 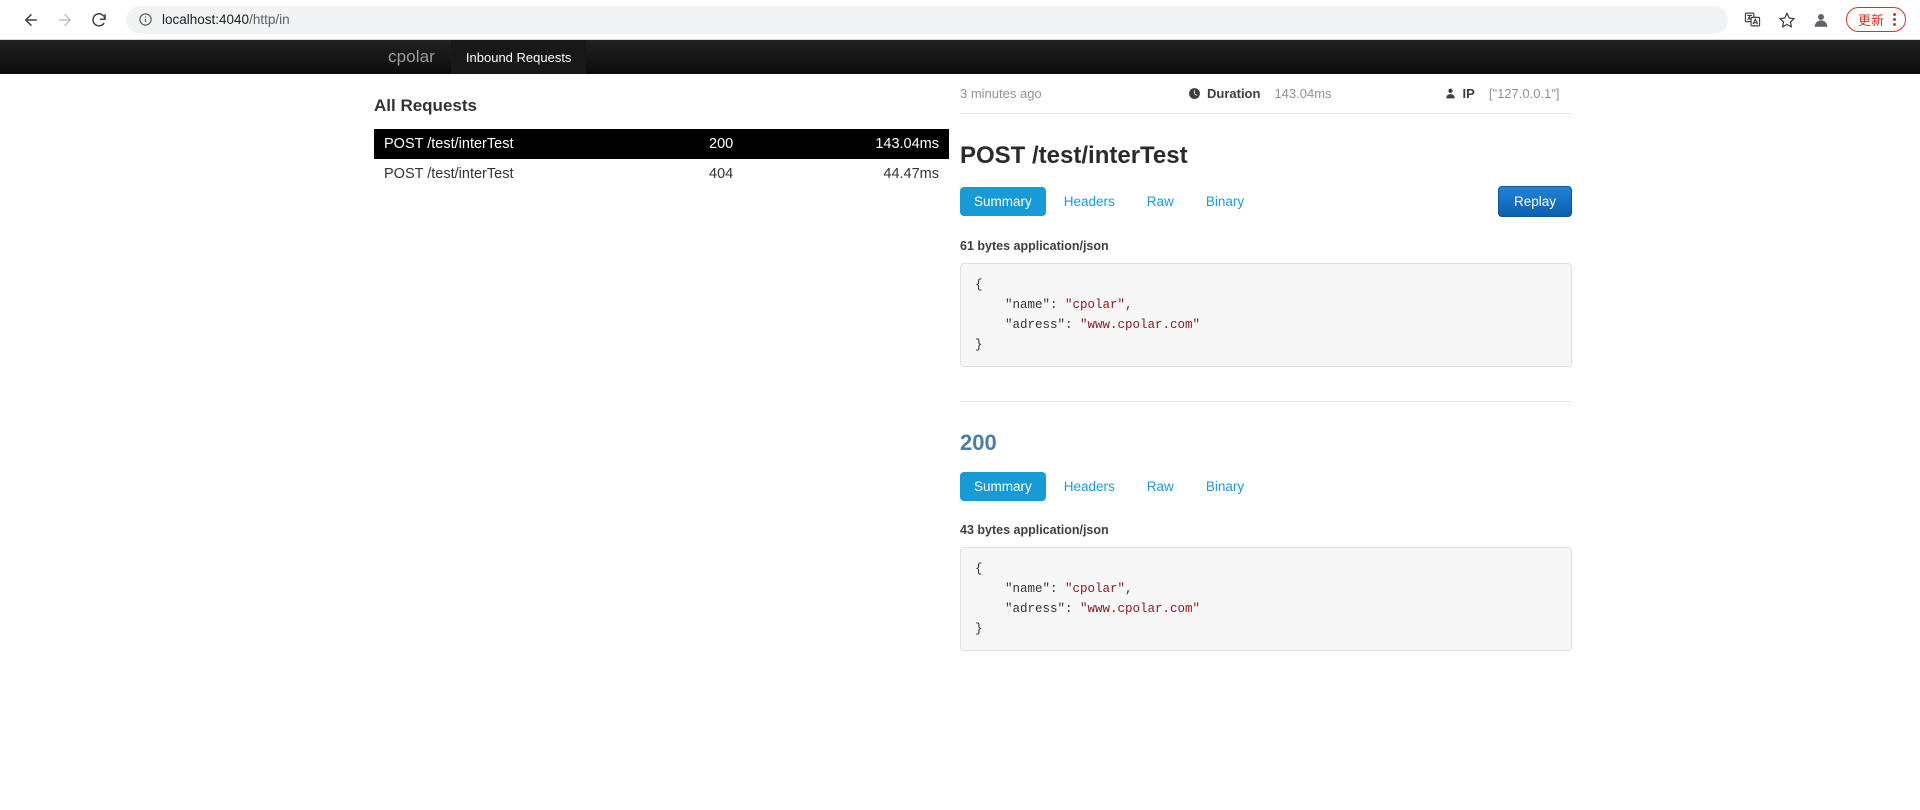 What do you see at coordinates (907, 144) in the screenshot?
I see `request-duration: 143.04ms` at bounding box center [907, 144].